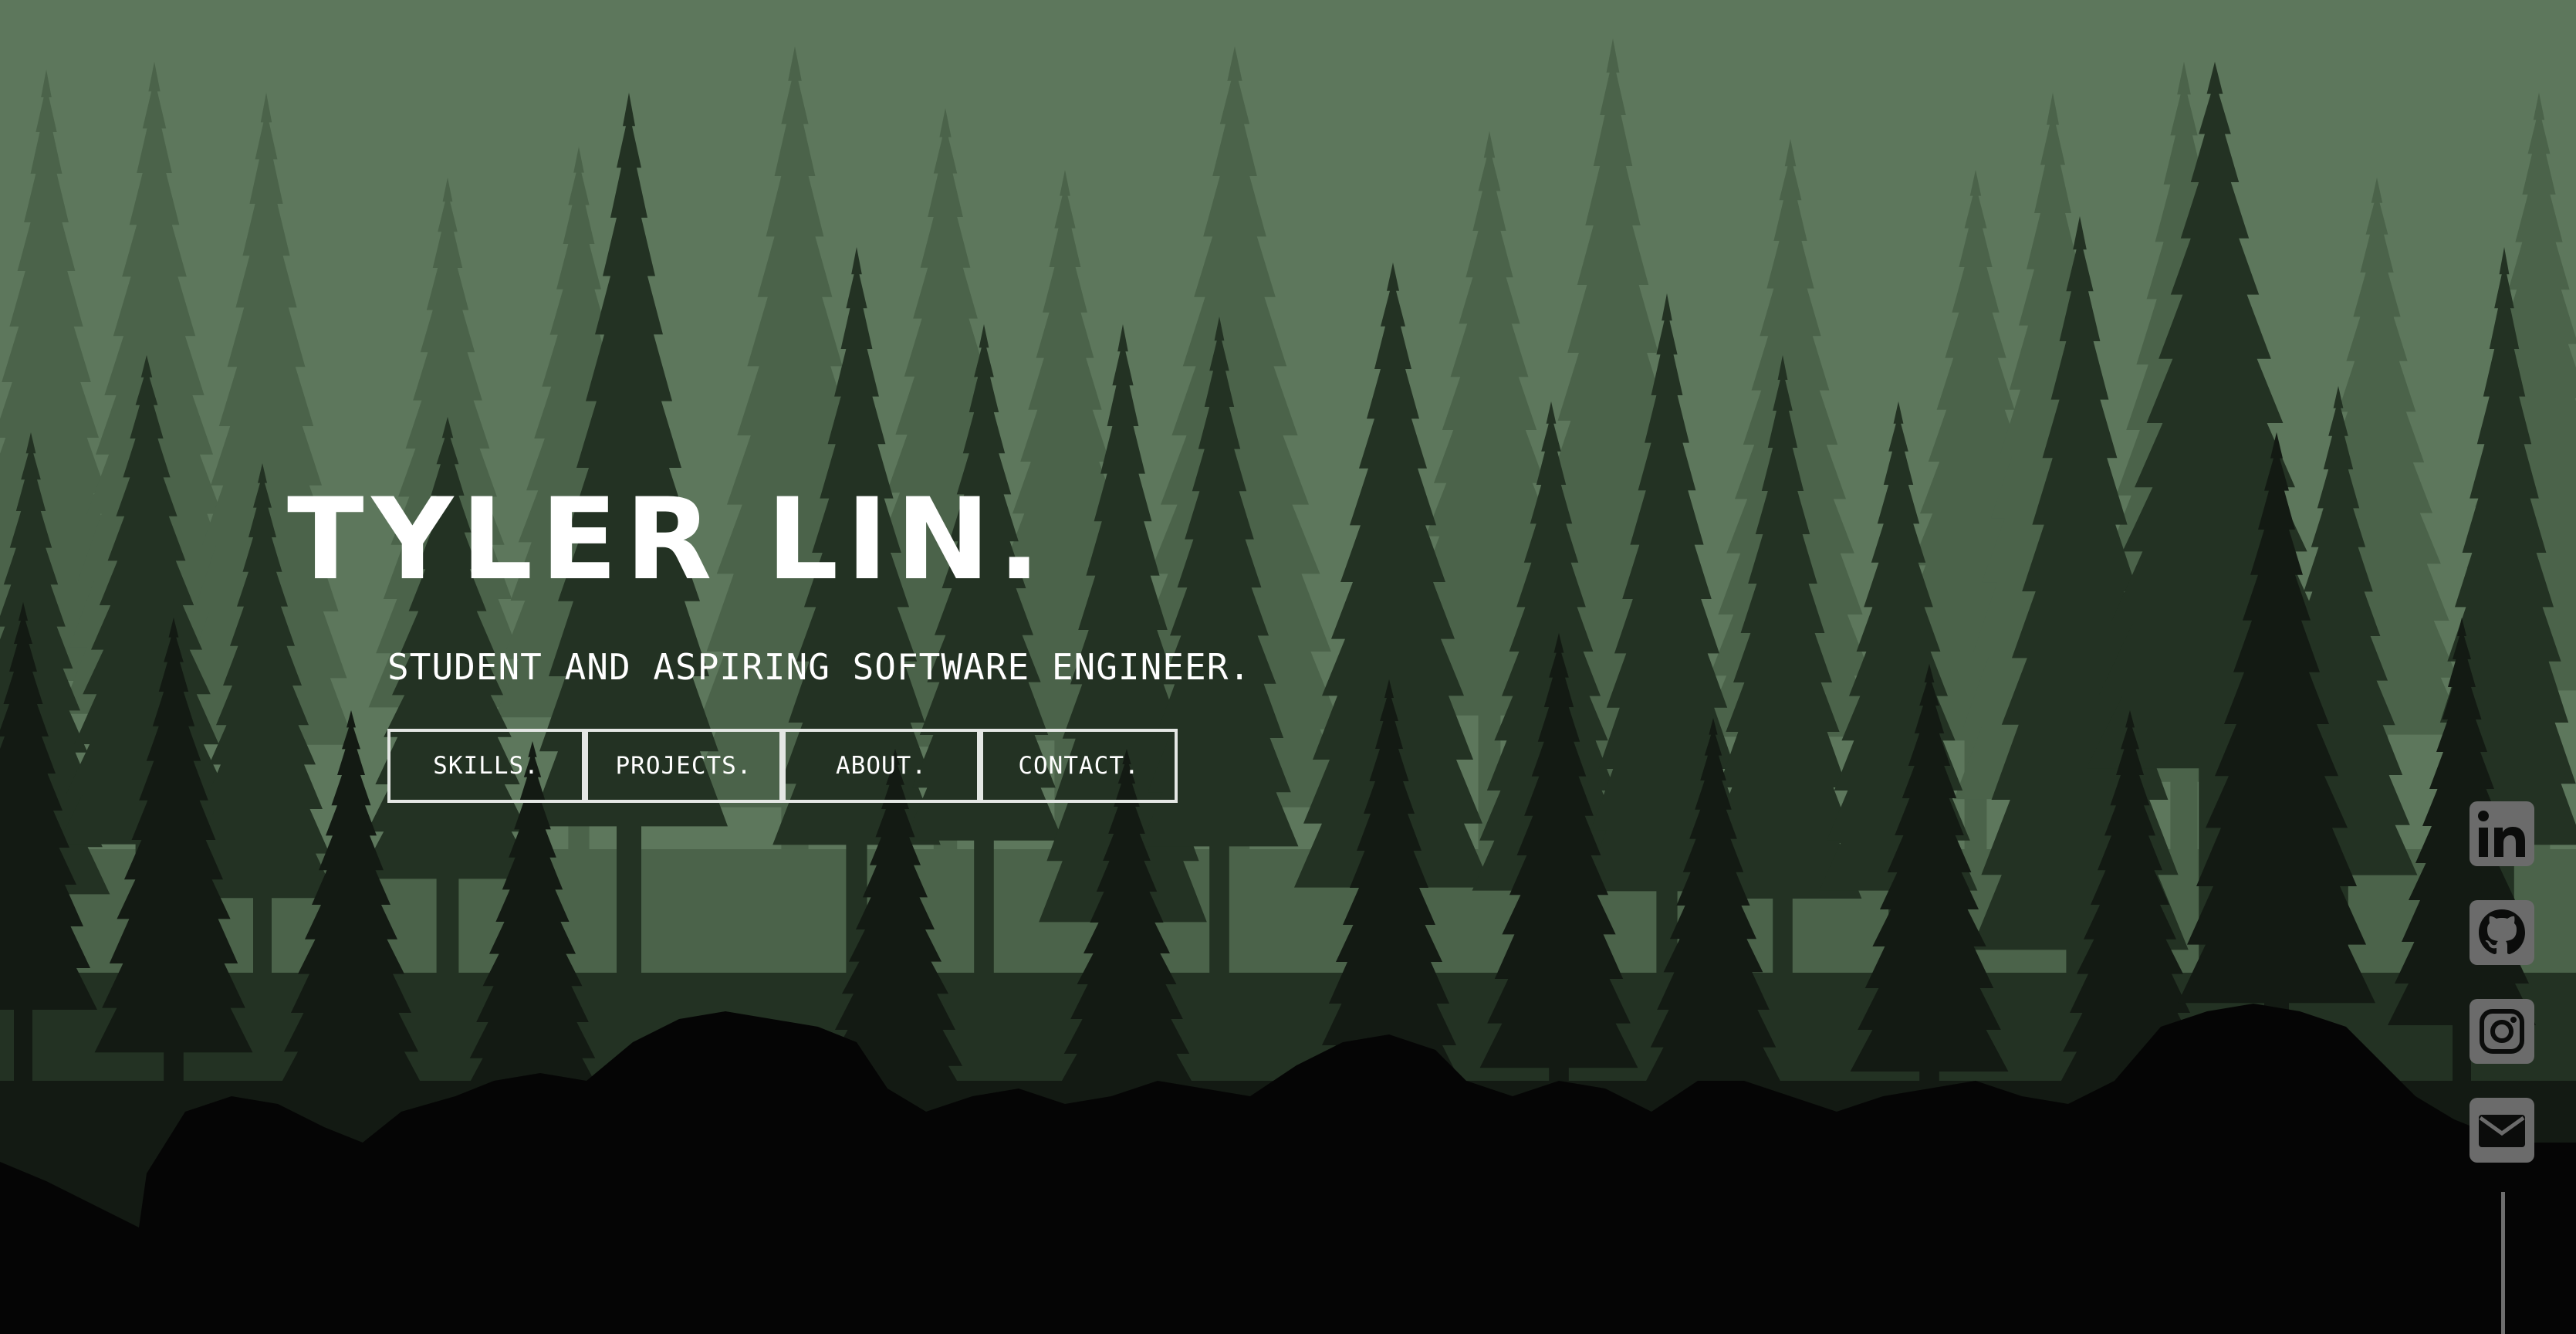  I want to click on projects-button: PROJECTS., so click(684, 766).